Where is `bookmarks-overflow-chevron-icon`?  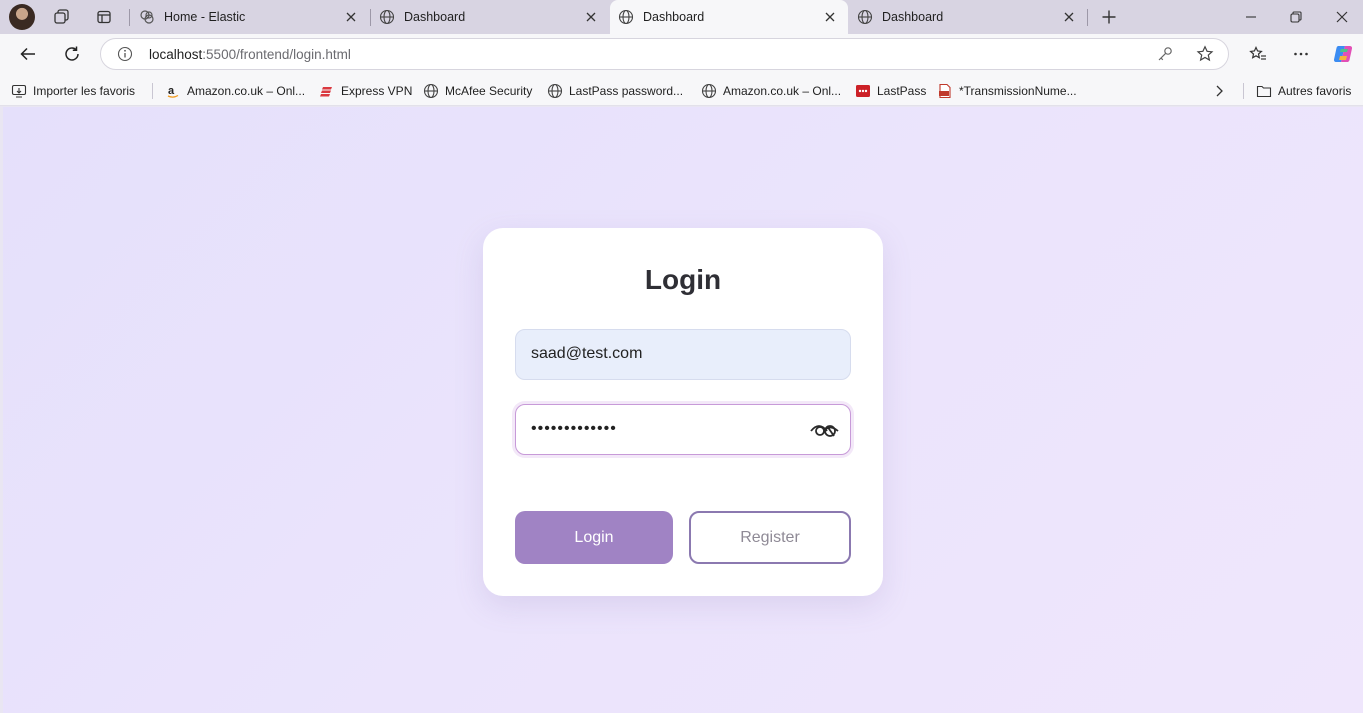
bookmarks-overflow-chevron-icon is located at coordinates (1219, 91).